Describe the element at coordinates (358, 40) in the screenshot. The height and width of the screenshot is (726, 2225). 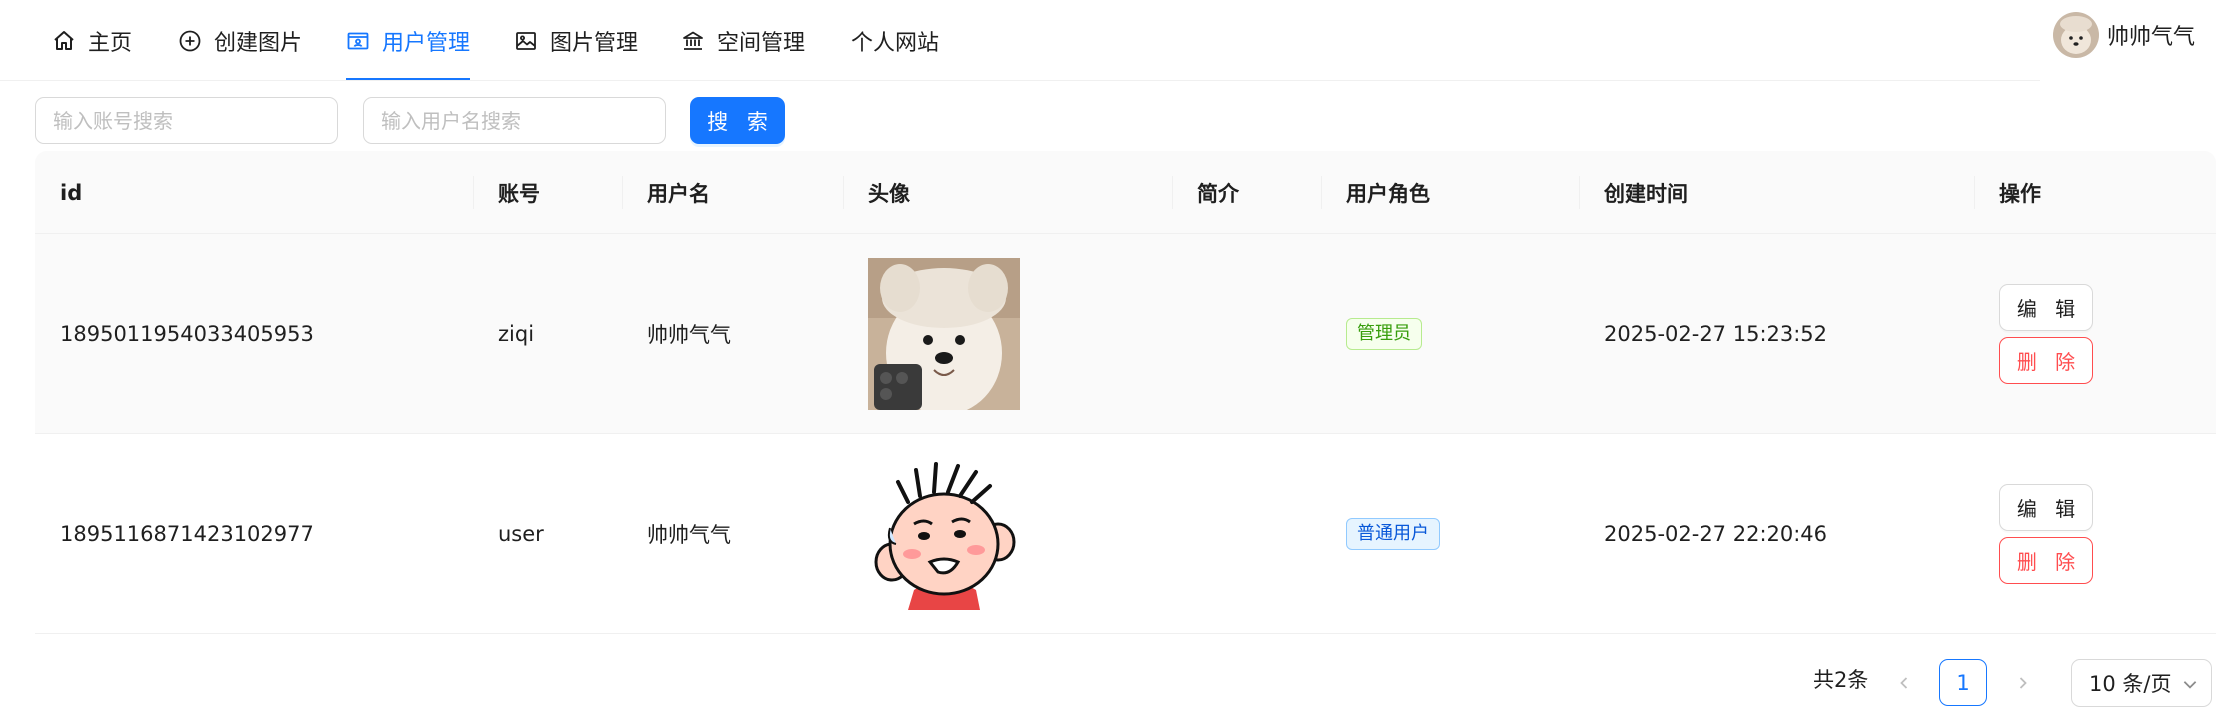
I see `idcard-icon` at that location.